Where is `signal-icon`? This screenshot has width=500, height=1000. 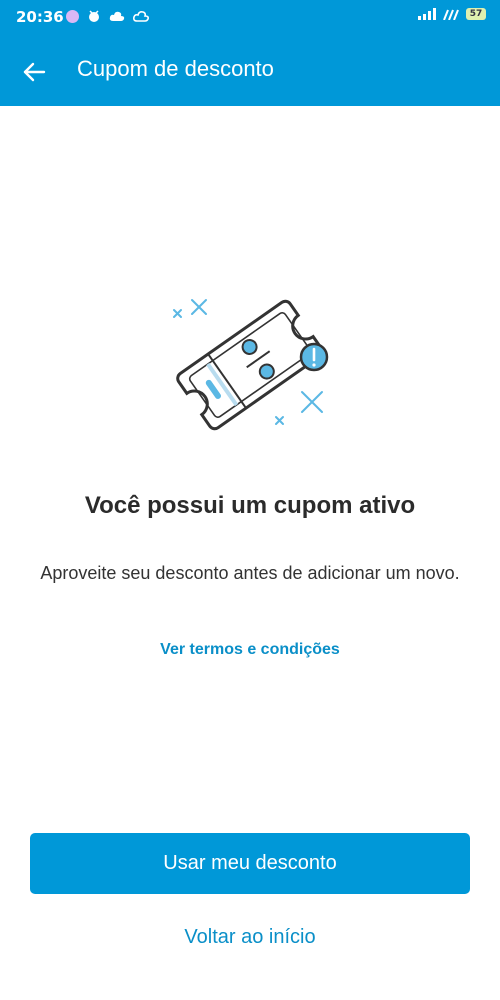
signal-icon is located at coordinates (427, 14).